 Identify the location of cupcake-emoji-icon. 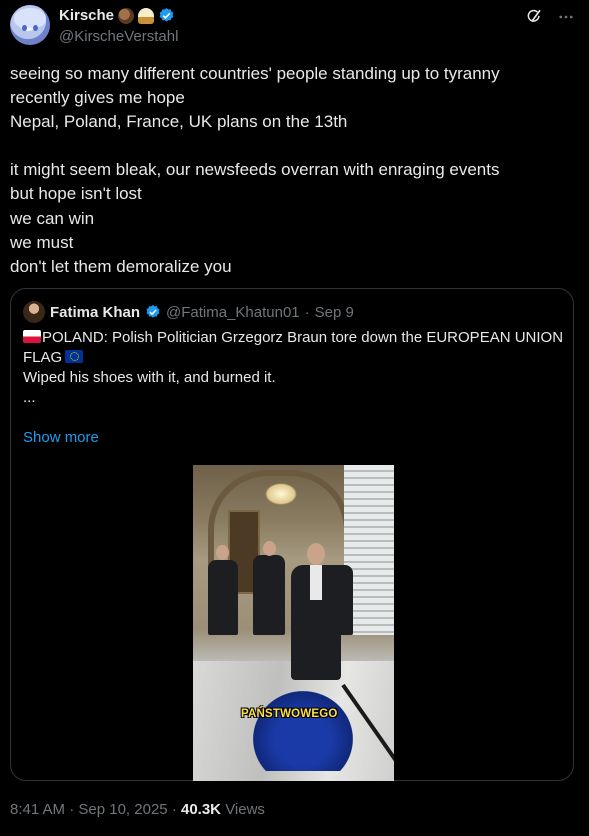
(146, 15).